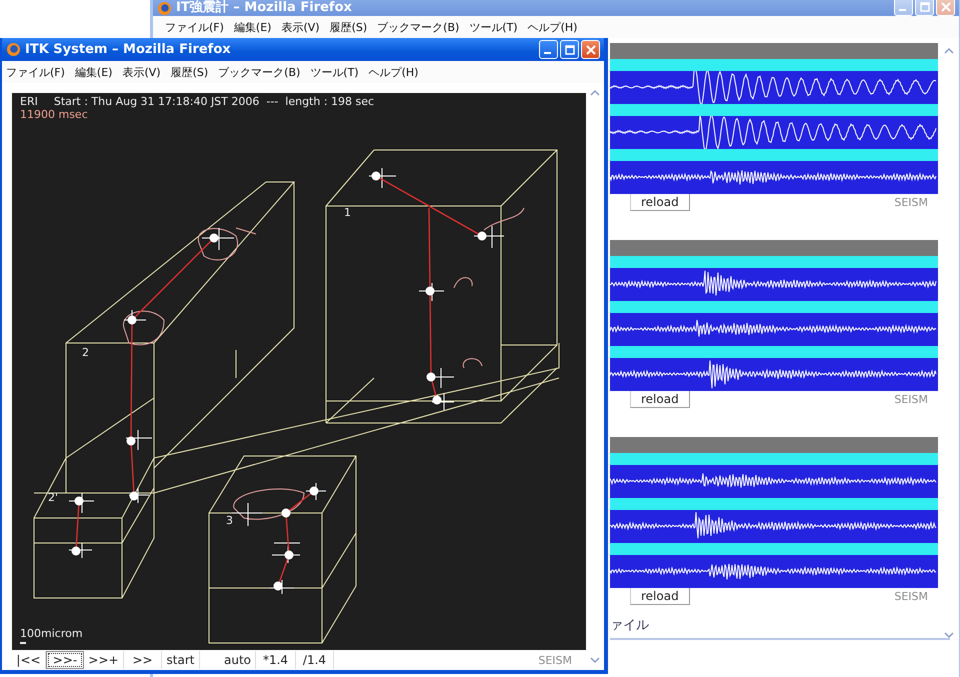 This screenshot has width=960, height=677. I want to click on window-title: ITK System – Mozilla Firefox, so click(128, 50).